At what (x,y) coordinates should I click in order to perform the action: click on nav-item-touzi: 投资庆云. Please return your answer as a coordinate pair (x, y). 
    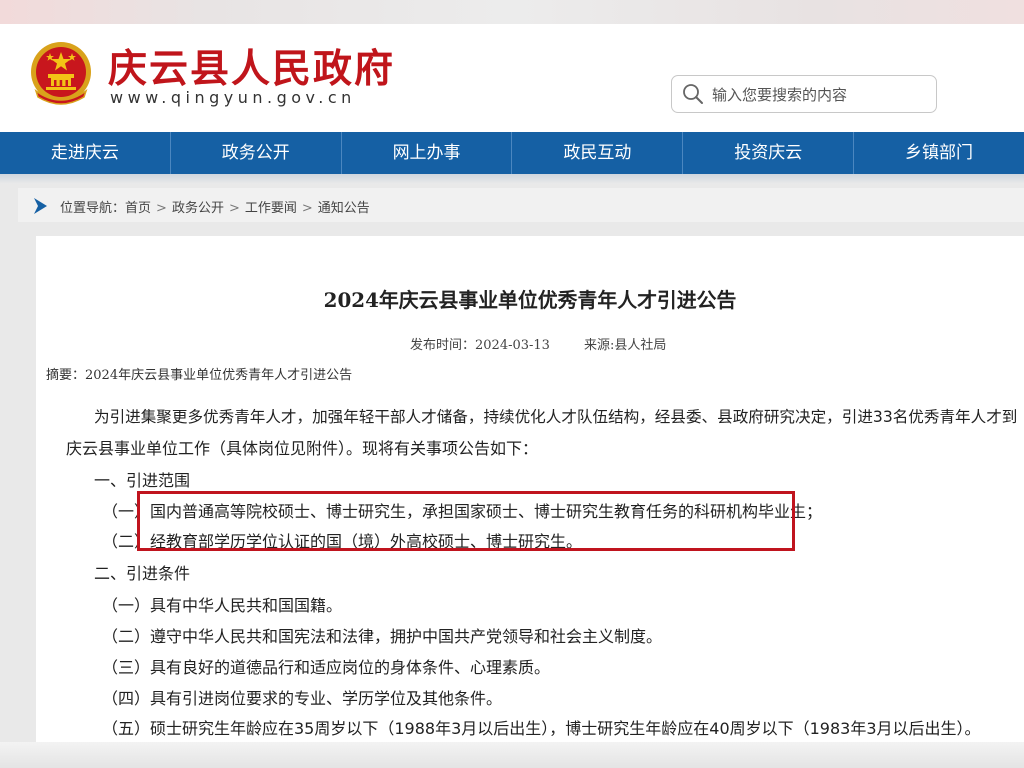
    Looking at the image, I should click on (769, 153).